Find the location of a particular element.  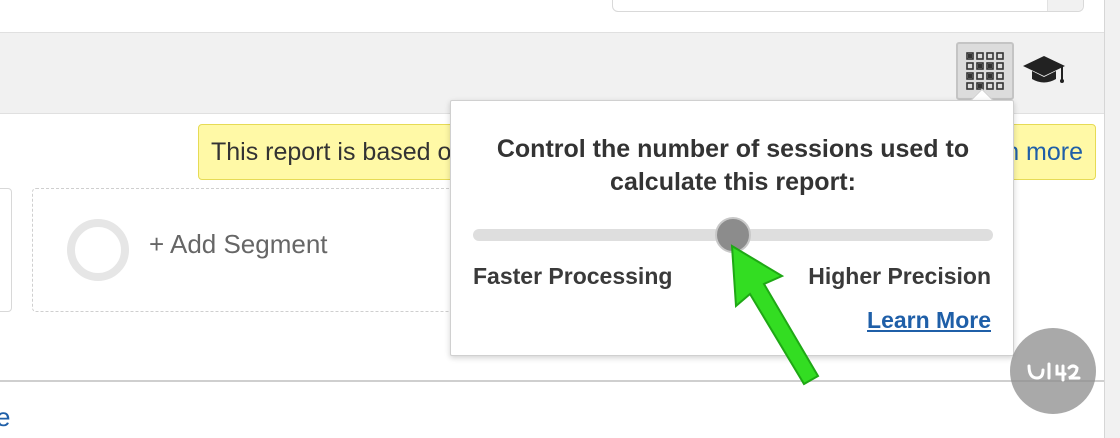

notice-text: This report is based o is located at coordinates (331, 152).